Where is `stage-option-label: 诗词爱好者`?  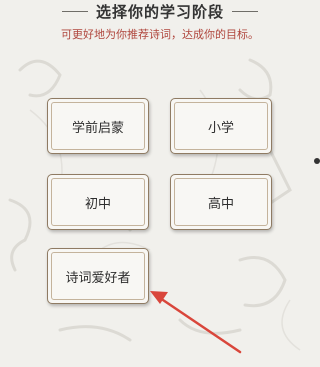
stage-option-label: 诗词爱好者 is located at coordinates (98, 278).